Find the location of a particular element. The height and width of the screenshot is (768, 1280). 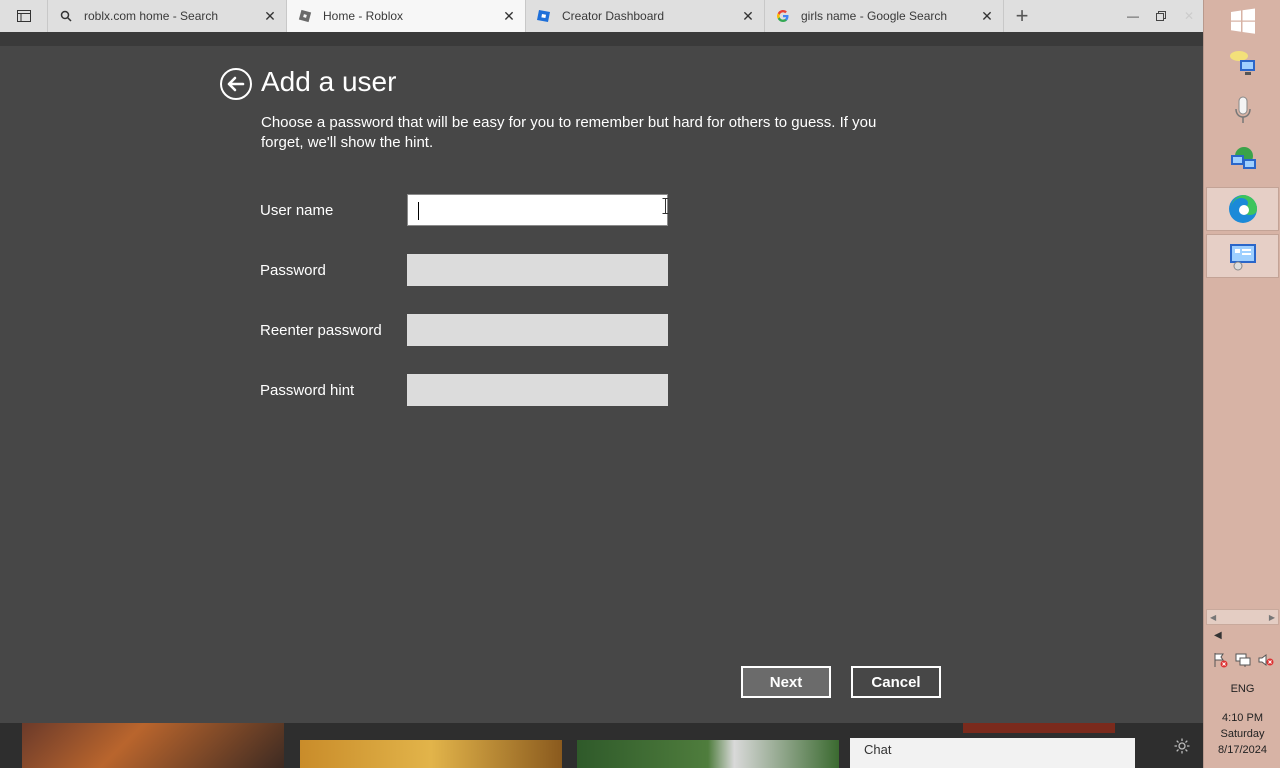

gear-icon is located at coordinates (1181, 745).